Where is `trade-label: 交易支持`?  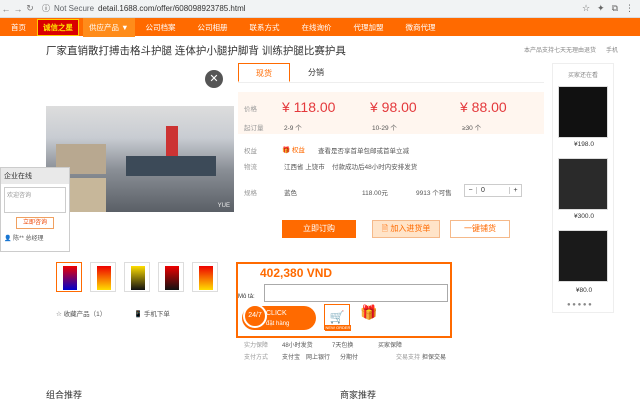 trade-label: 交易支持 is located at coordinates (408, 358).